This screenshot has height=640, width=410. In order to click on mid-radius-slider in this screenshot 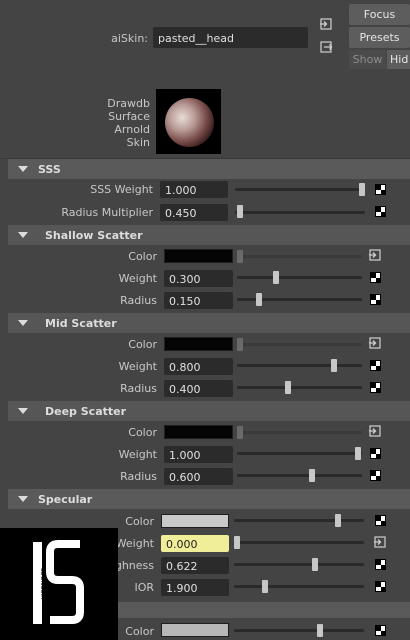, I will do `click(299, 387)`.